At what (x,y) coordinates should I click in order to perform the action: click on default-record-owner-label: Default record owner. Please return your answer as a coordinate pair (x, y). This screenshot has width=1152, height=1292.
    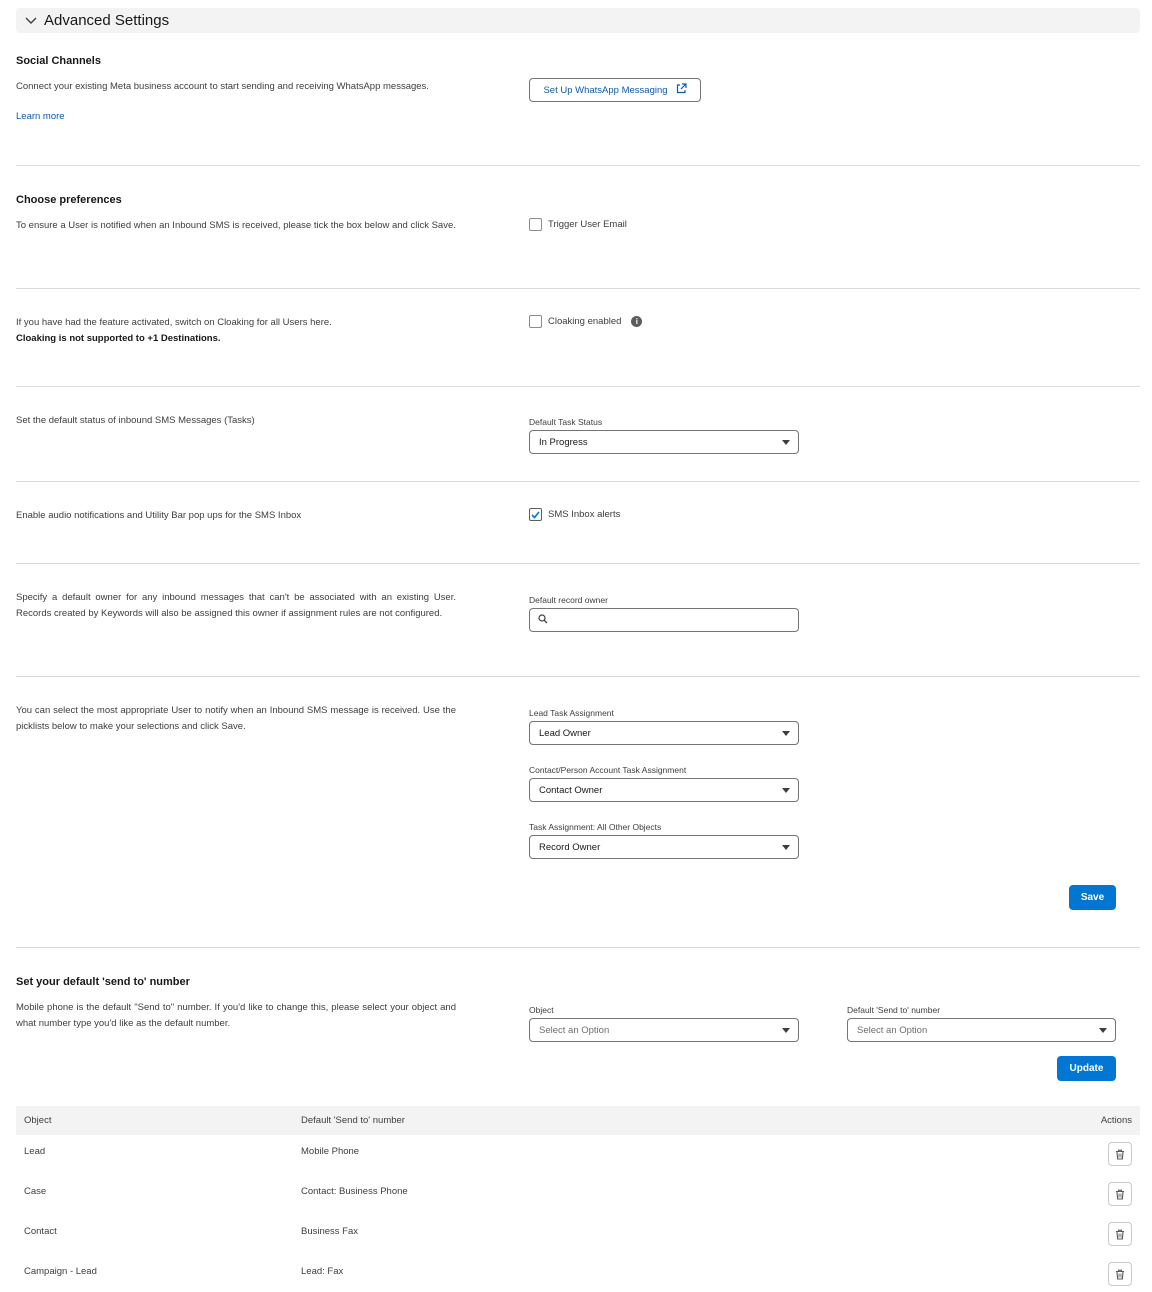
    Looking at the image, I should click on (568, 600).